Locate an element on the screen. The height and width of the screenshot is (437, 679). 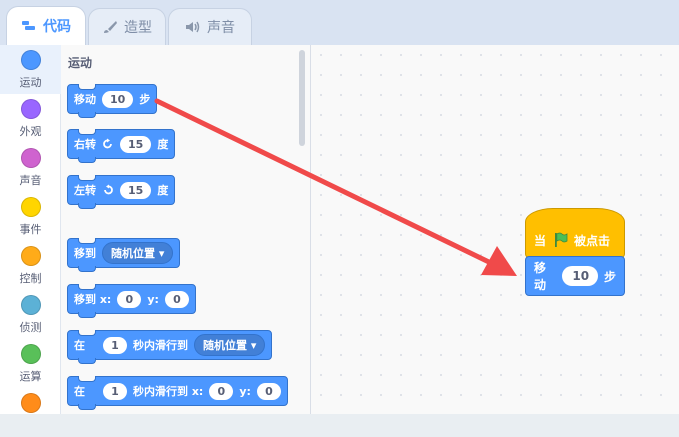
category-label: 运算 is located at coordinates (30, 376).